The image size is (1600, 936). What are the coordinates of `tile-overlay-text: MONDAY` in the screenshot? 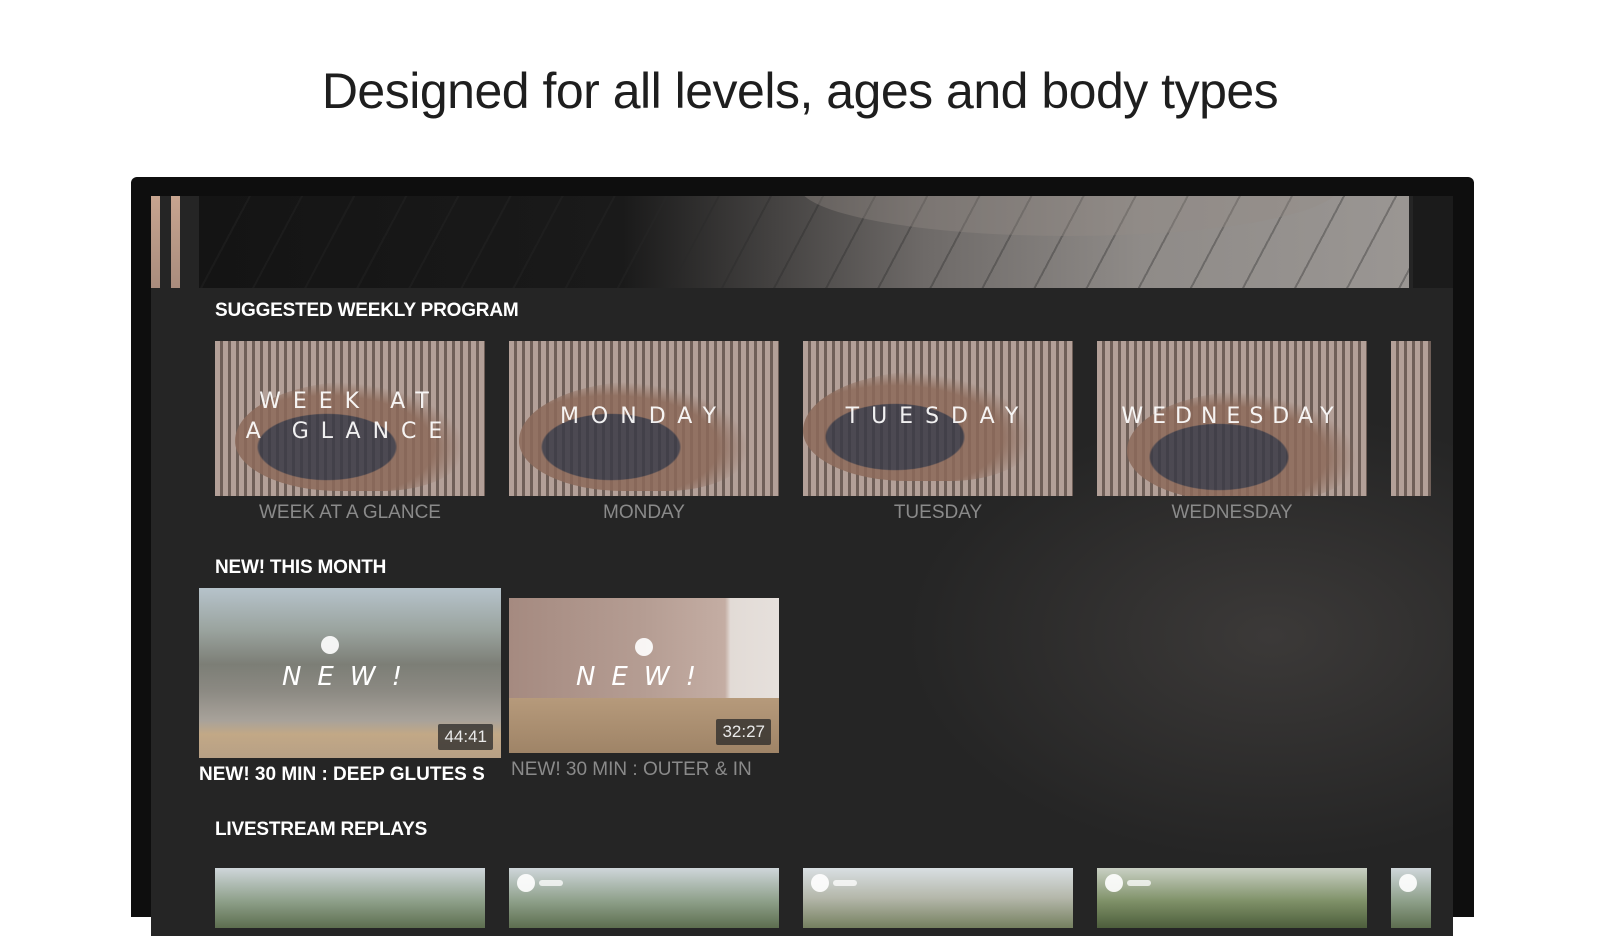 It's located at (644, 416).